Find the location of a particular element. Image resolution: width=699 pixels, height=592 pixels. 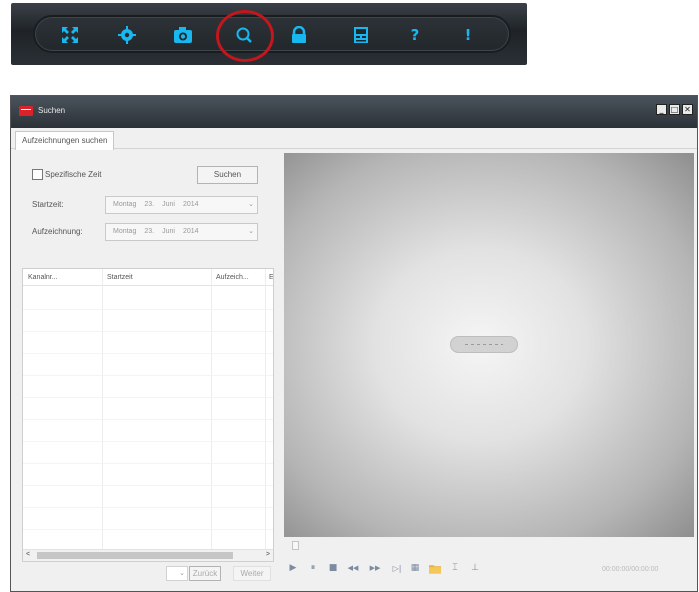

horizontal-scrollbar: < > is located at coordinates (148, 555).